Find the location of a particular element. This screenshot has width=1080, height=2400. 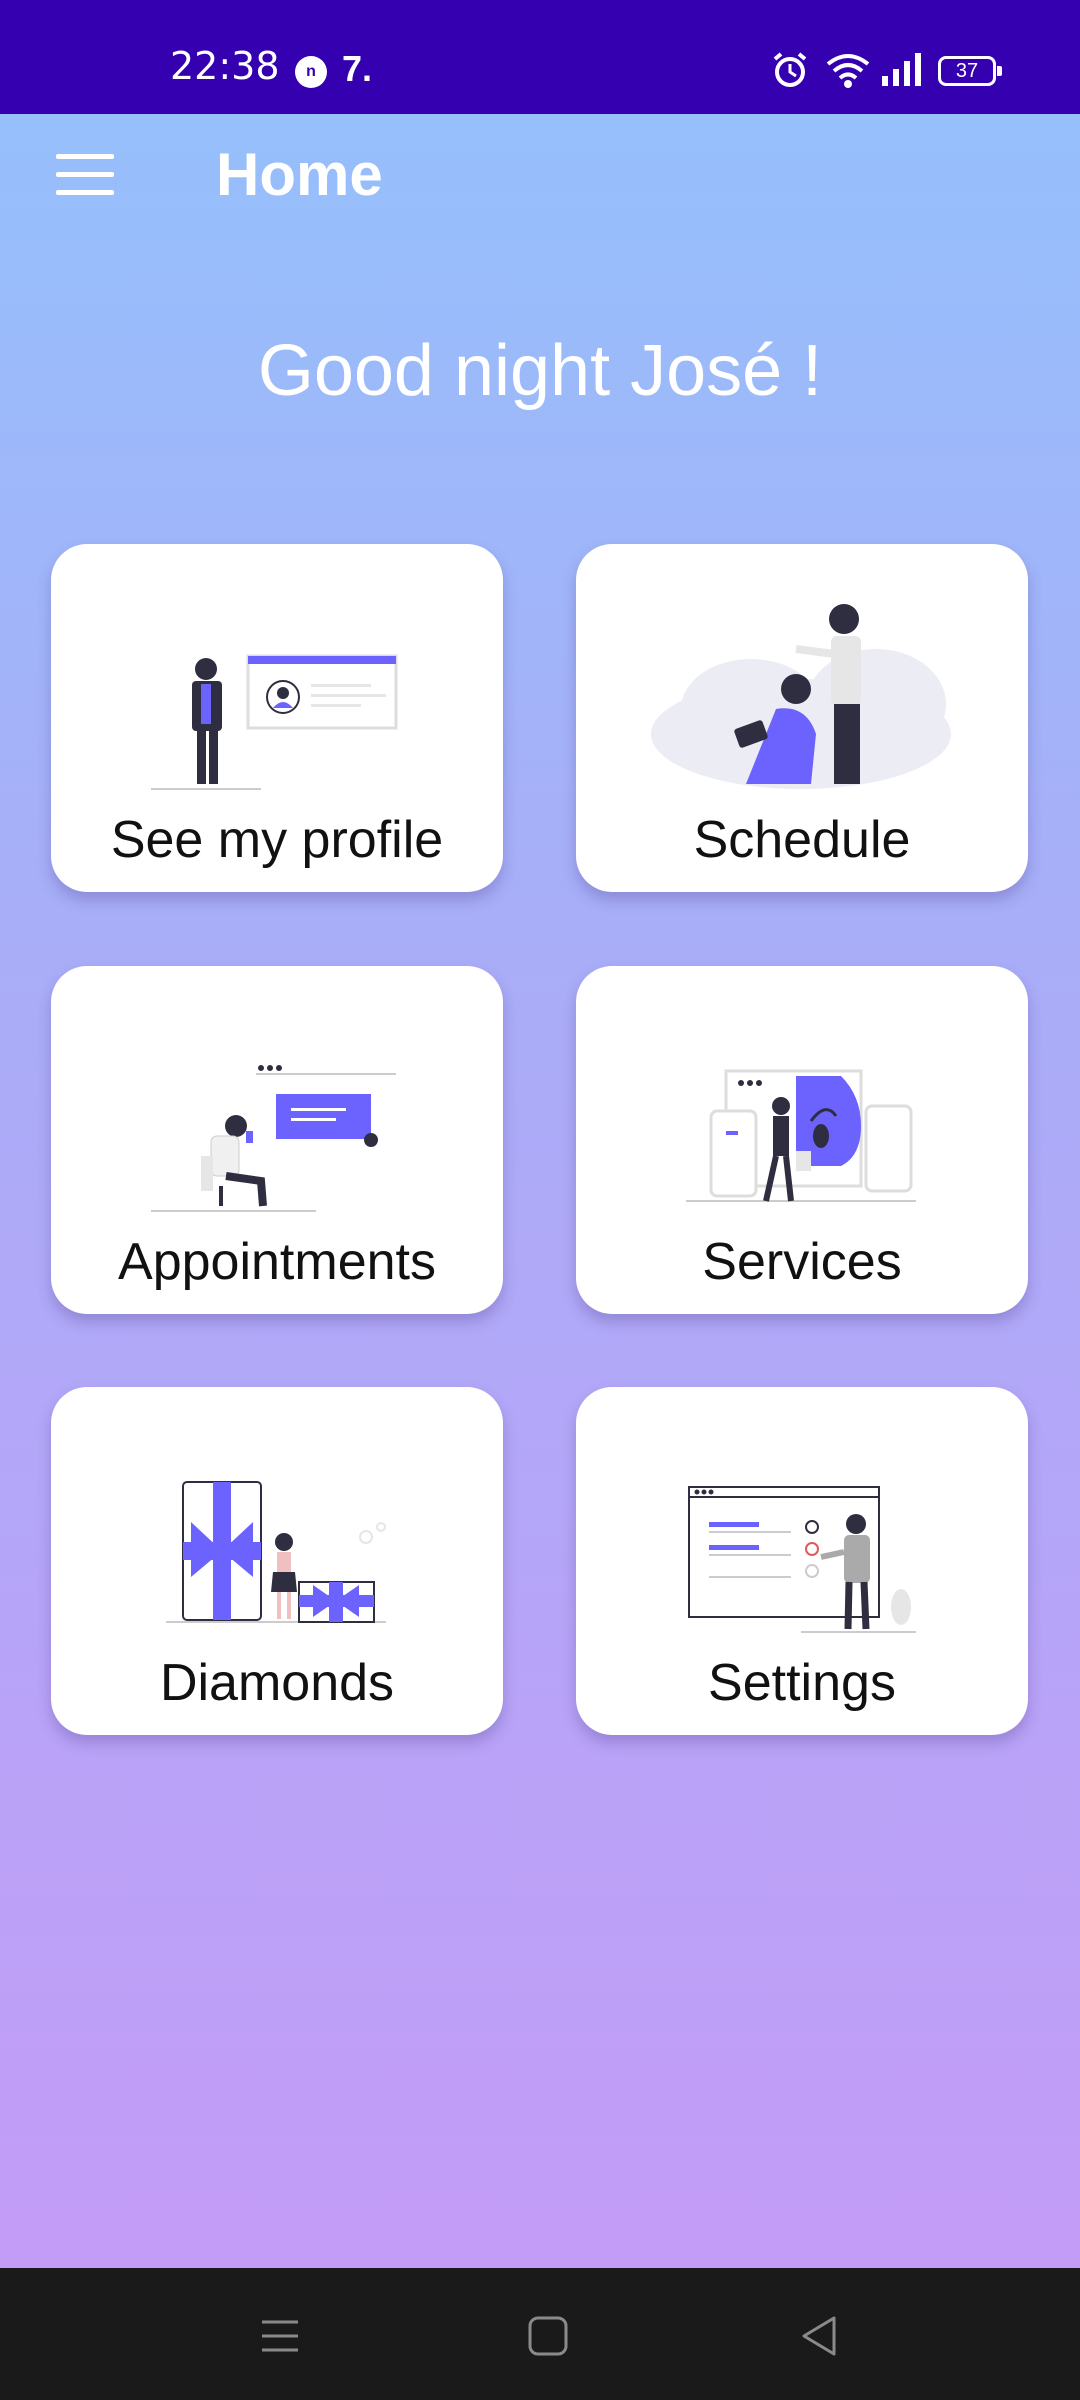

page-title: Home is located at coordinates (299, 174).